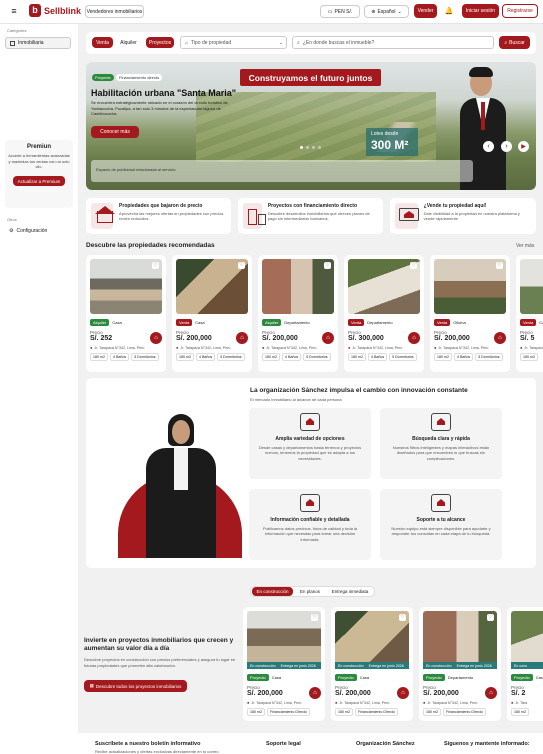 The image size is (543, 754). I want to click on vendors-button: Vendedores inmobiliarios, so click(114, 11).